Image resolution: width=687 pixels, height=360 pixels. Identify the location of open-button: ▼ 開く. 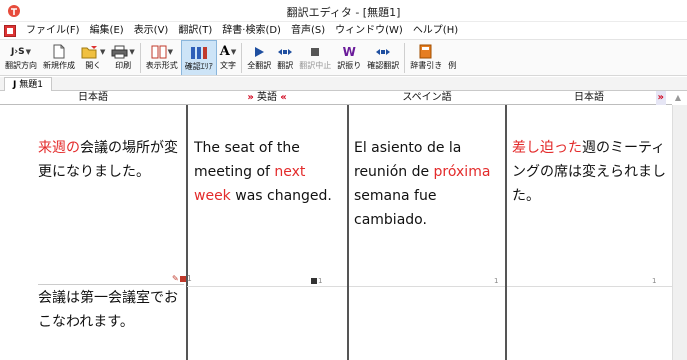
(93, 57).